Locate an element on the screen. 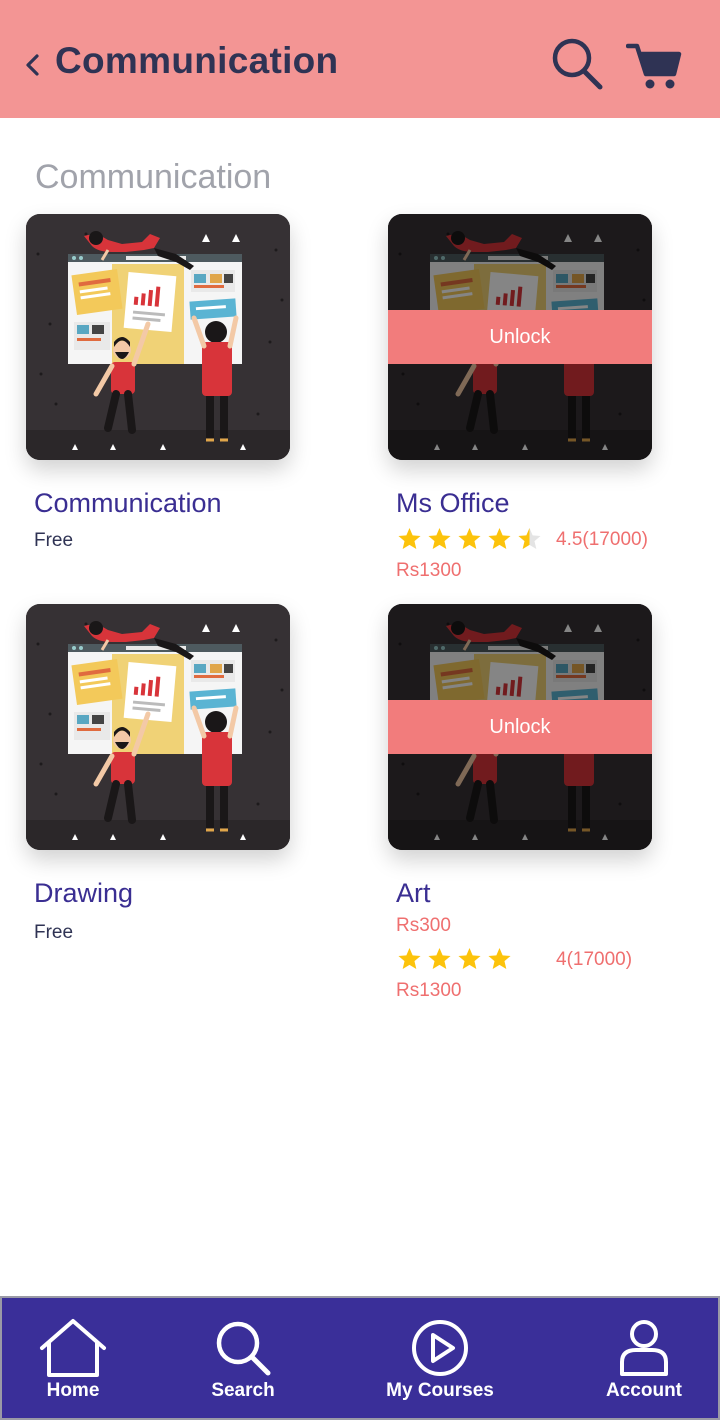 The image size is (720, 1420). course-title: Art is located at coordinates (413, 893).